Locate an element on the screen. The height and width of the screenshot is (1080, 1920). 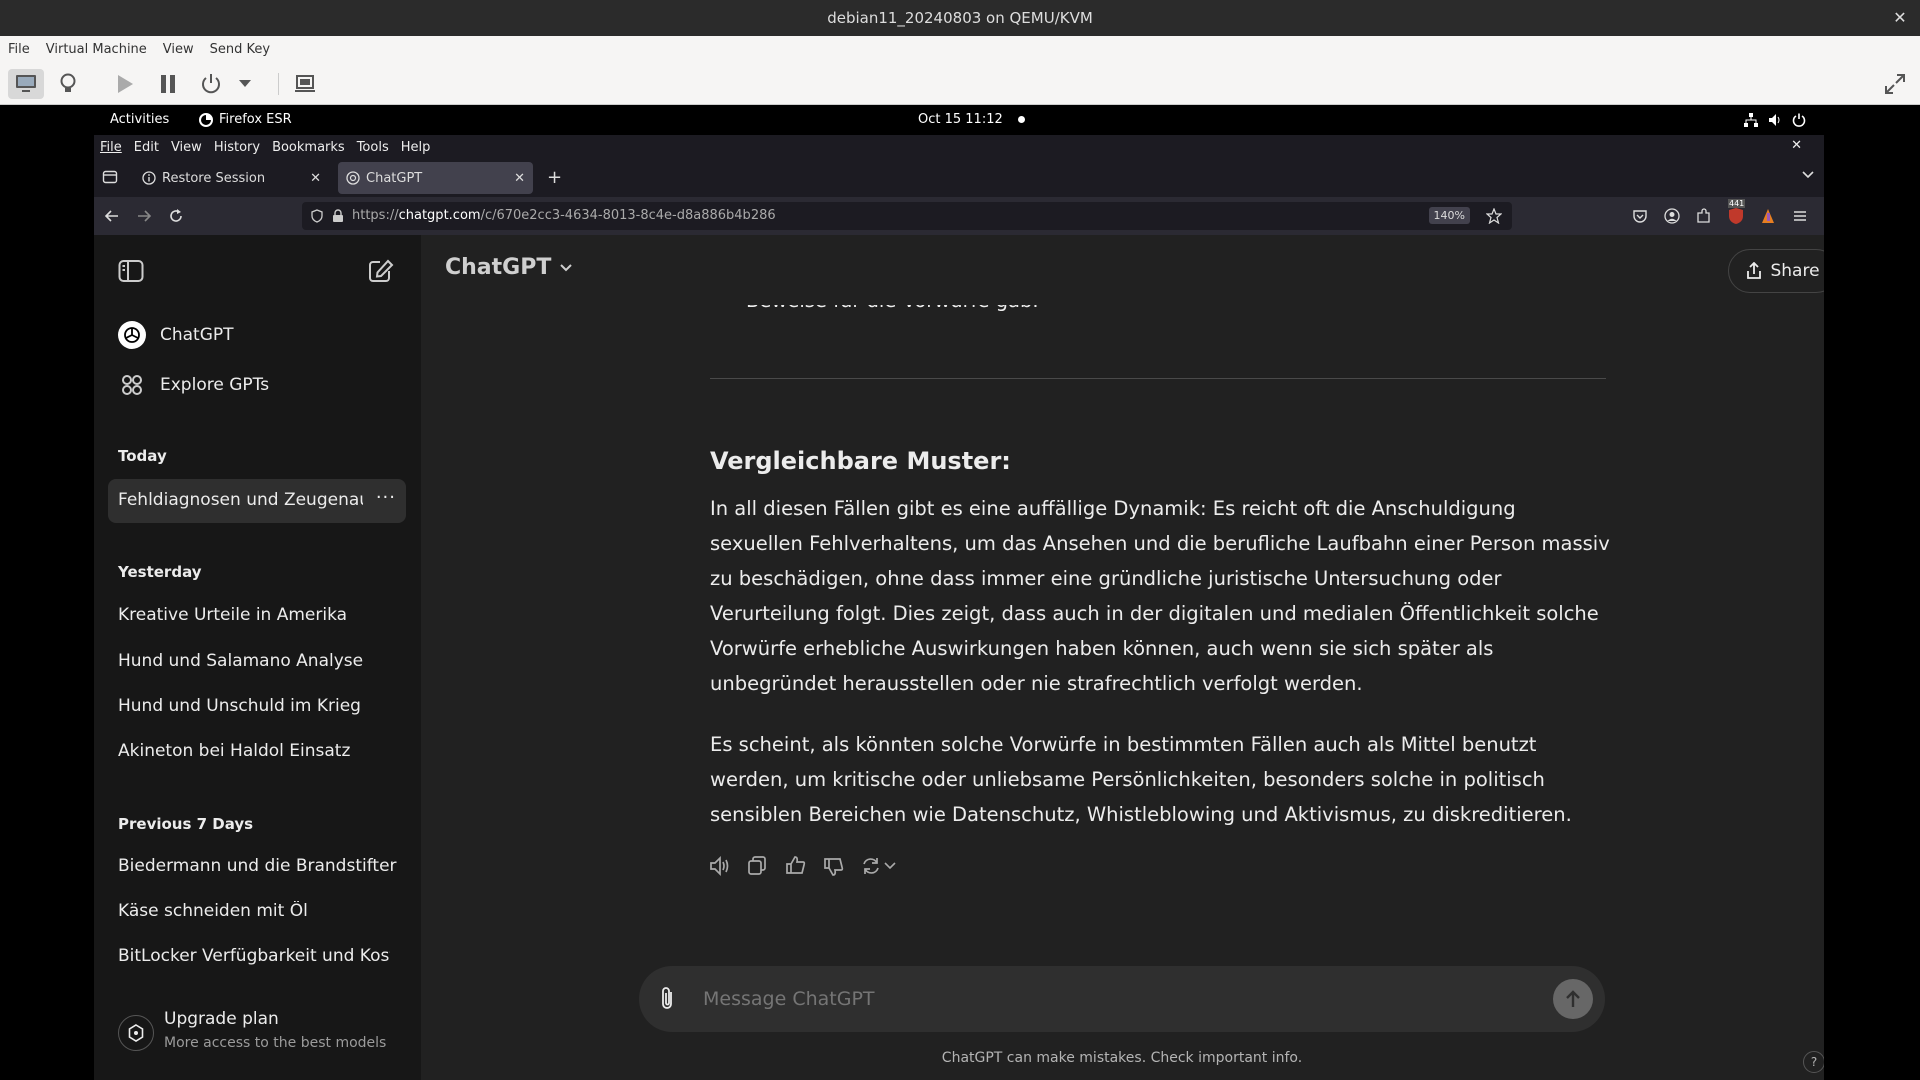
lightbulb-icon is located at coordinates (68, 82).